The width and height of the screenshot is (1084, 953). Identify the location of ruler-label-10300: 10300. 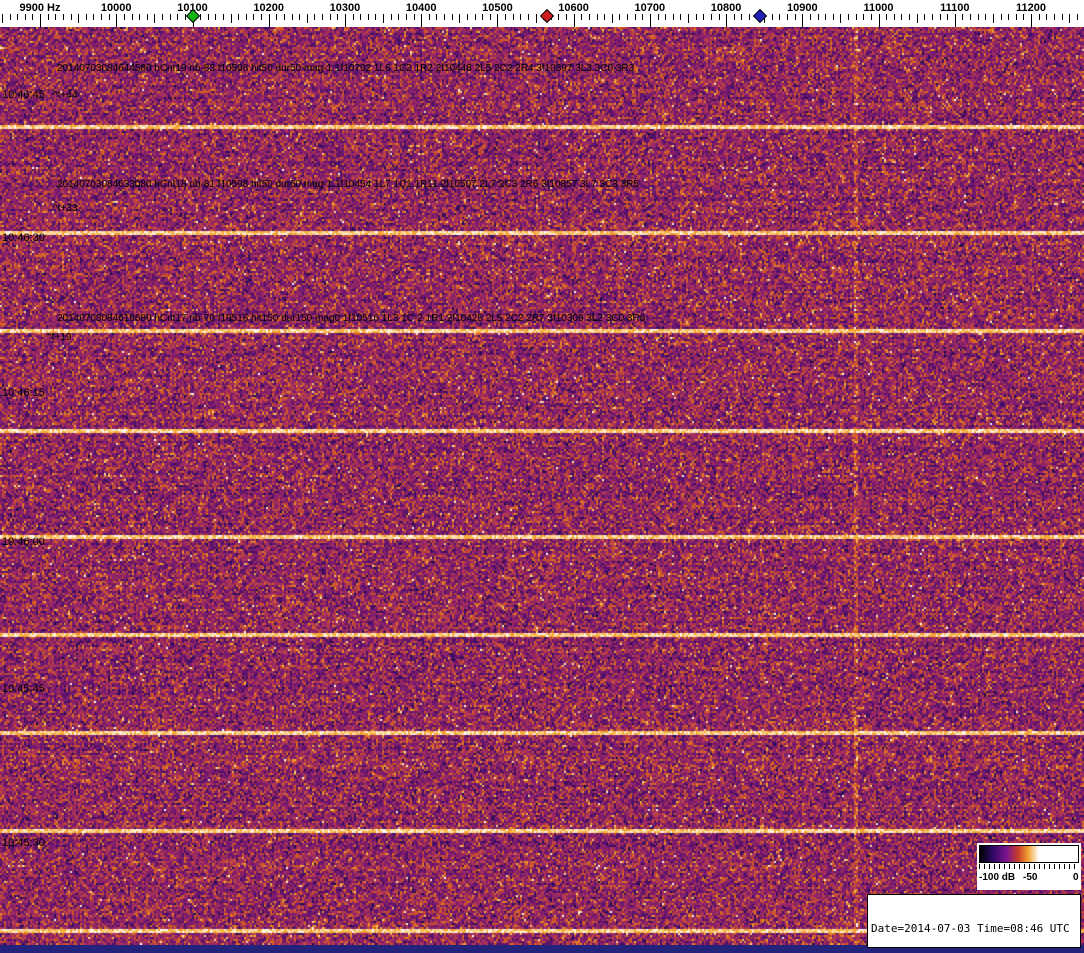
(345, 8).